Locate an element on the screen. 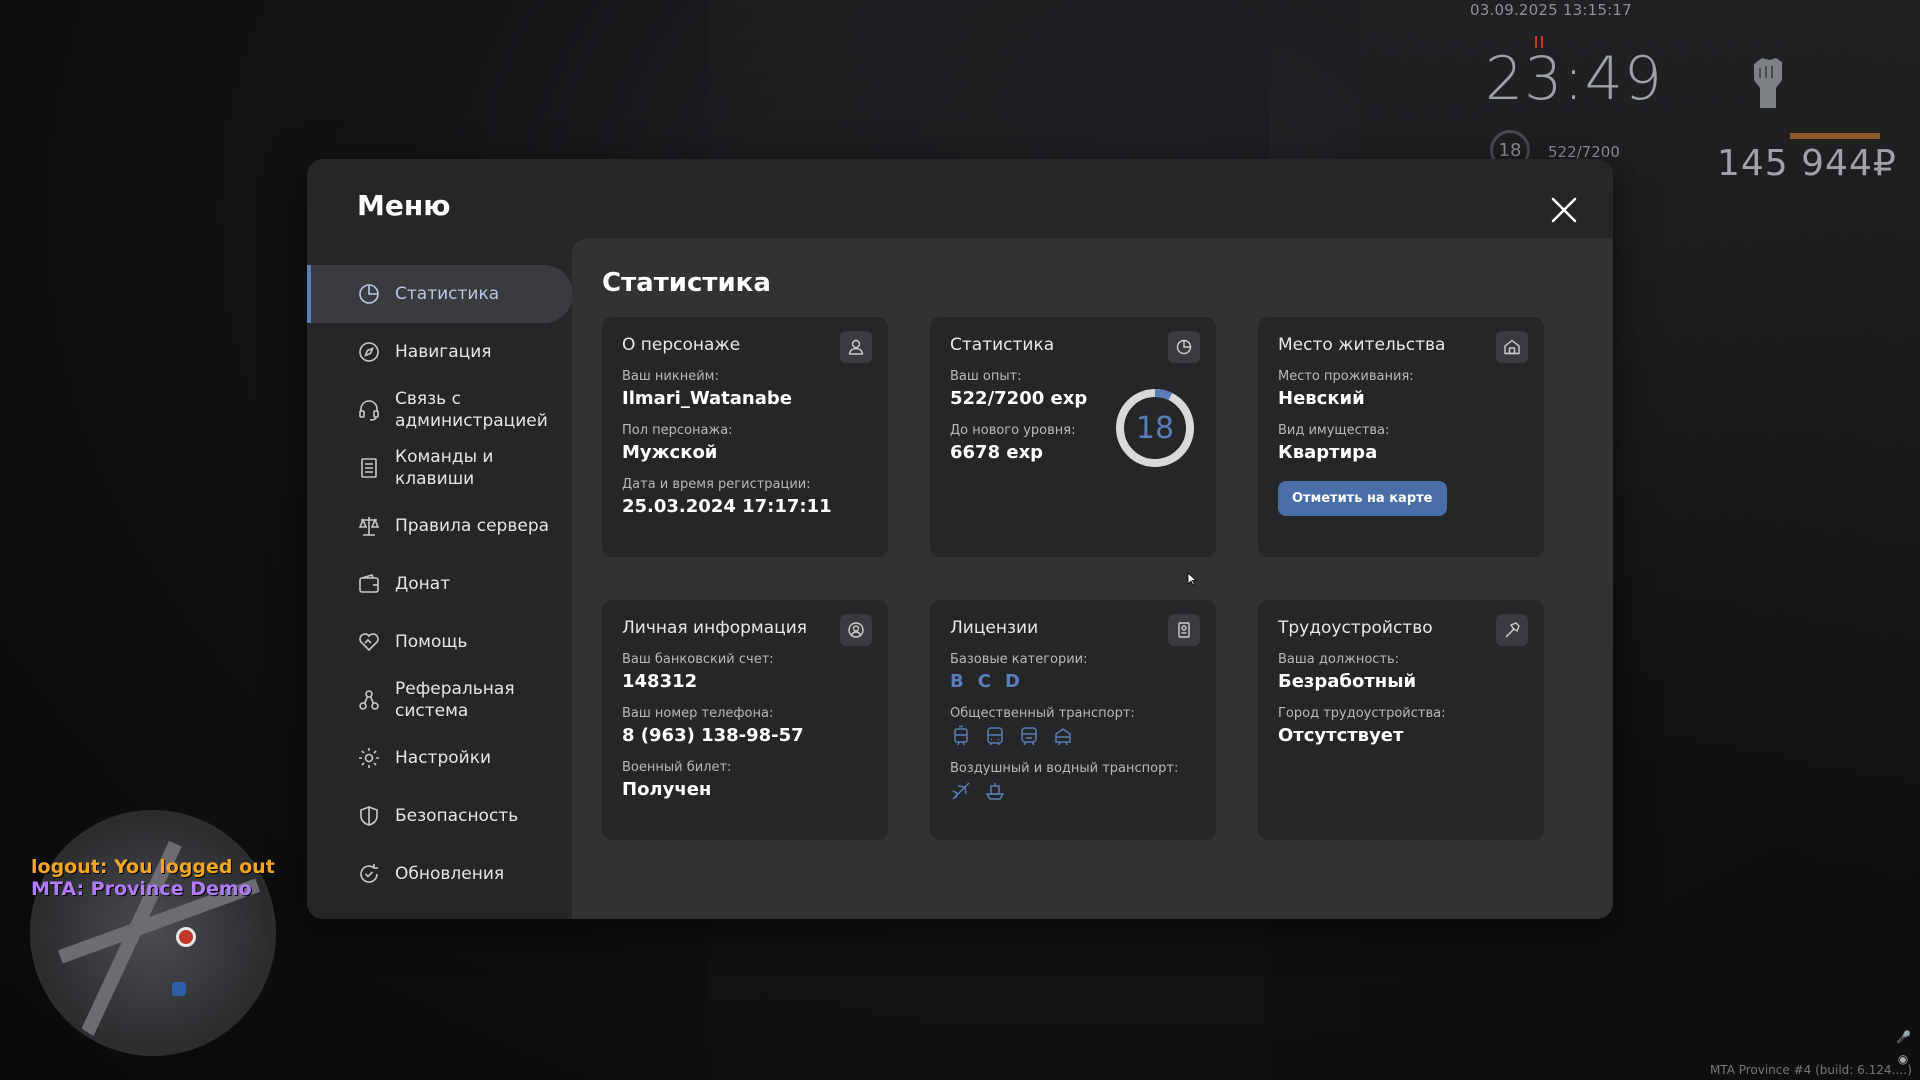 This screenshot has height=1080, width=1920. card-title: О персонаже is located at coordinates (681, 345).